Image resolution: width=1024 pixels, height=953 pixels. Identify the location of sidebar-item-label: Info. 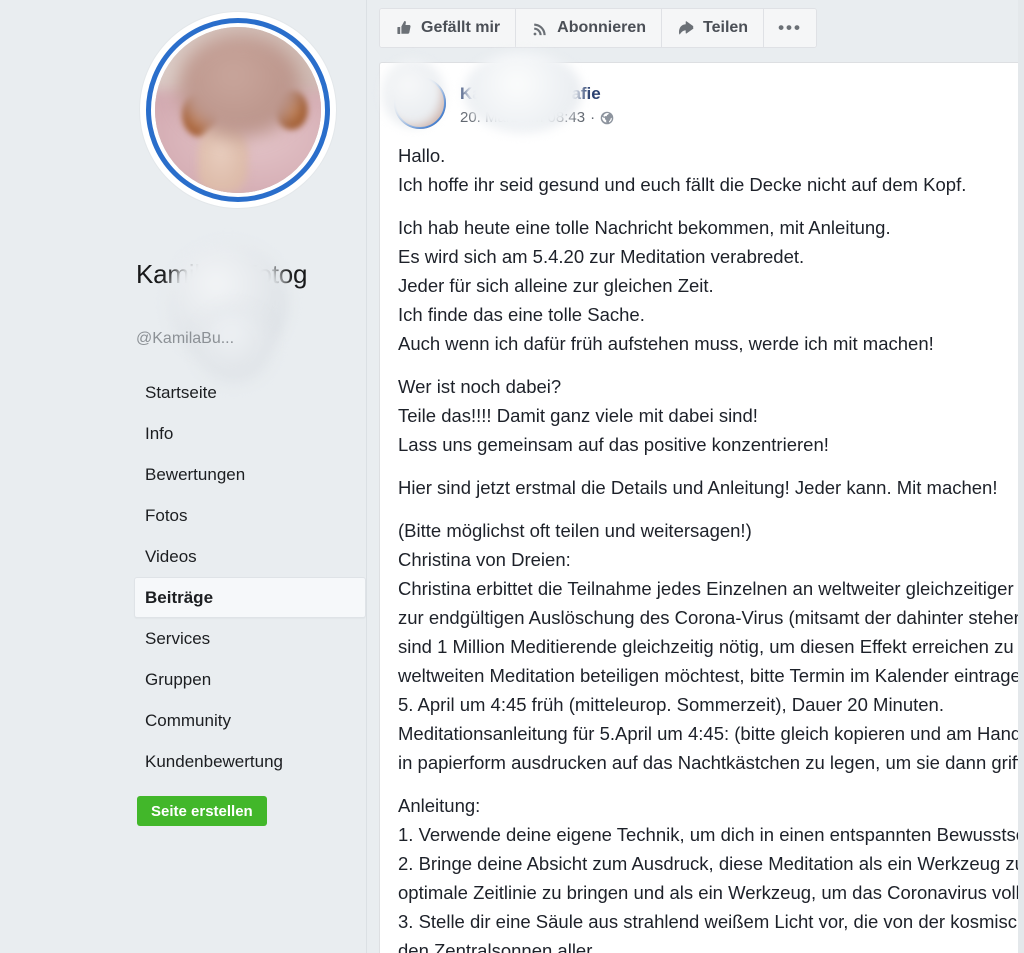
(159, 433).